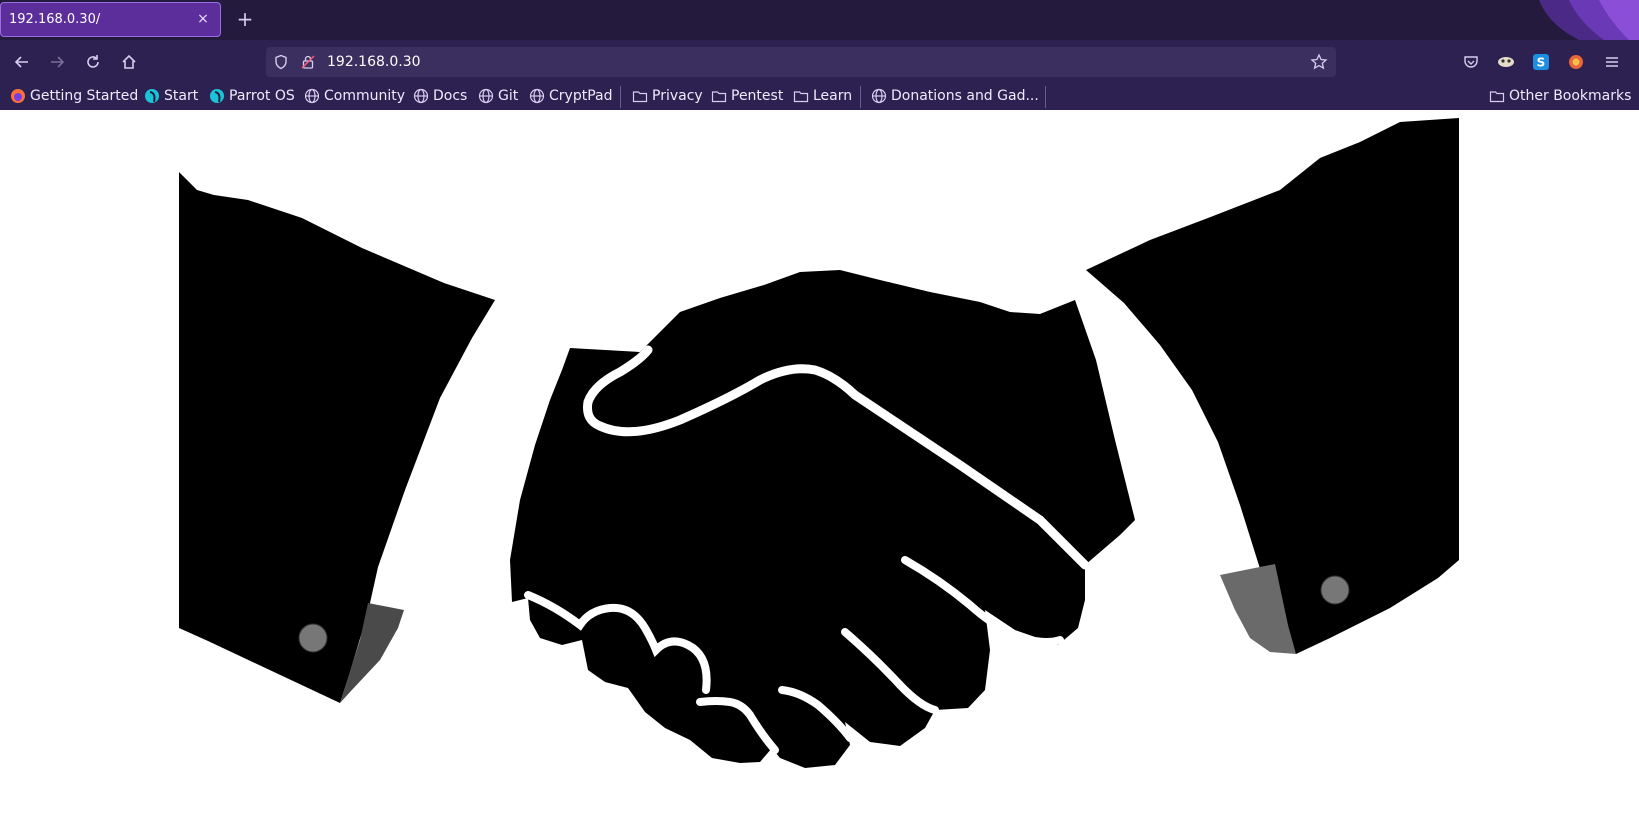 The image size is (1639, 826). Describe the element at coordinates (365, 96) in the screenshot. I see `bookmark-label: Community` at that location.